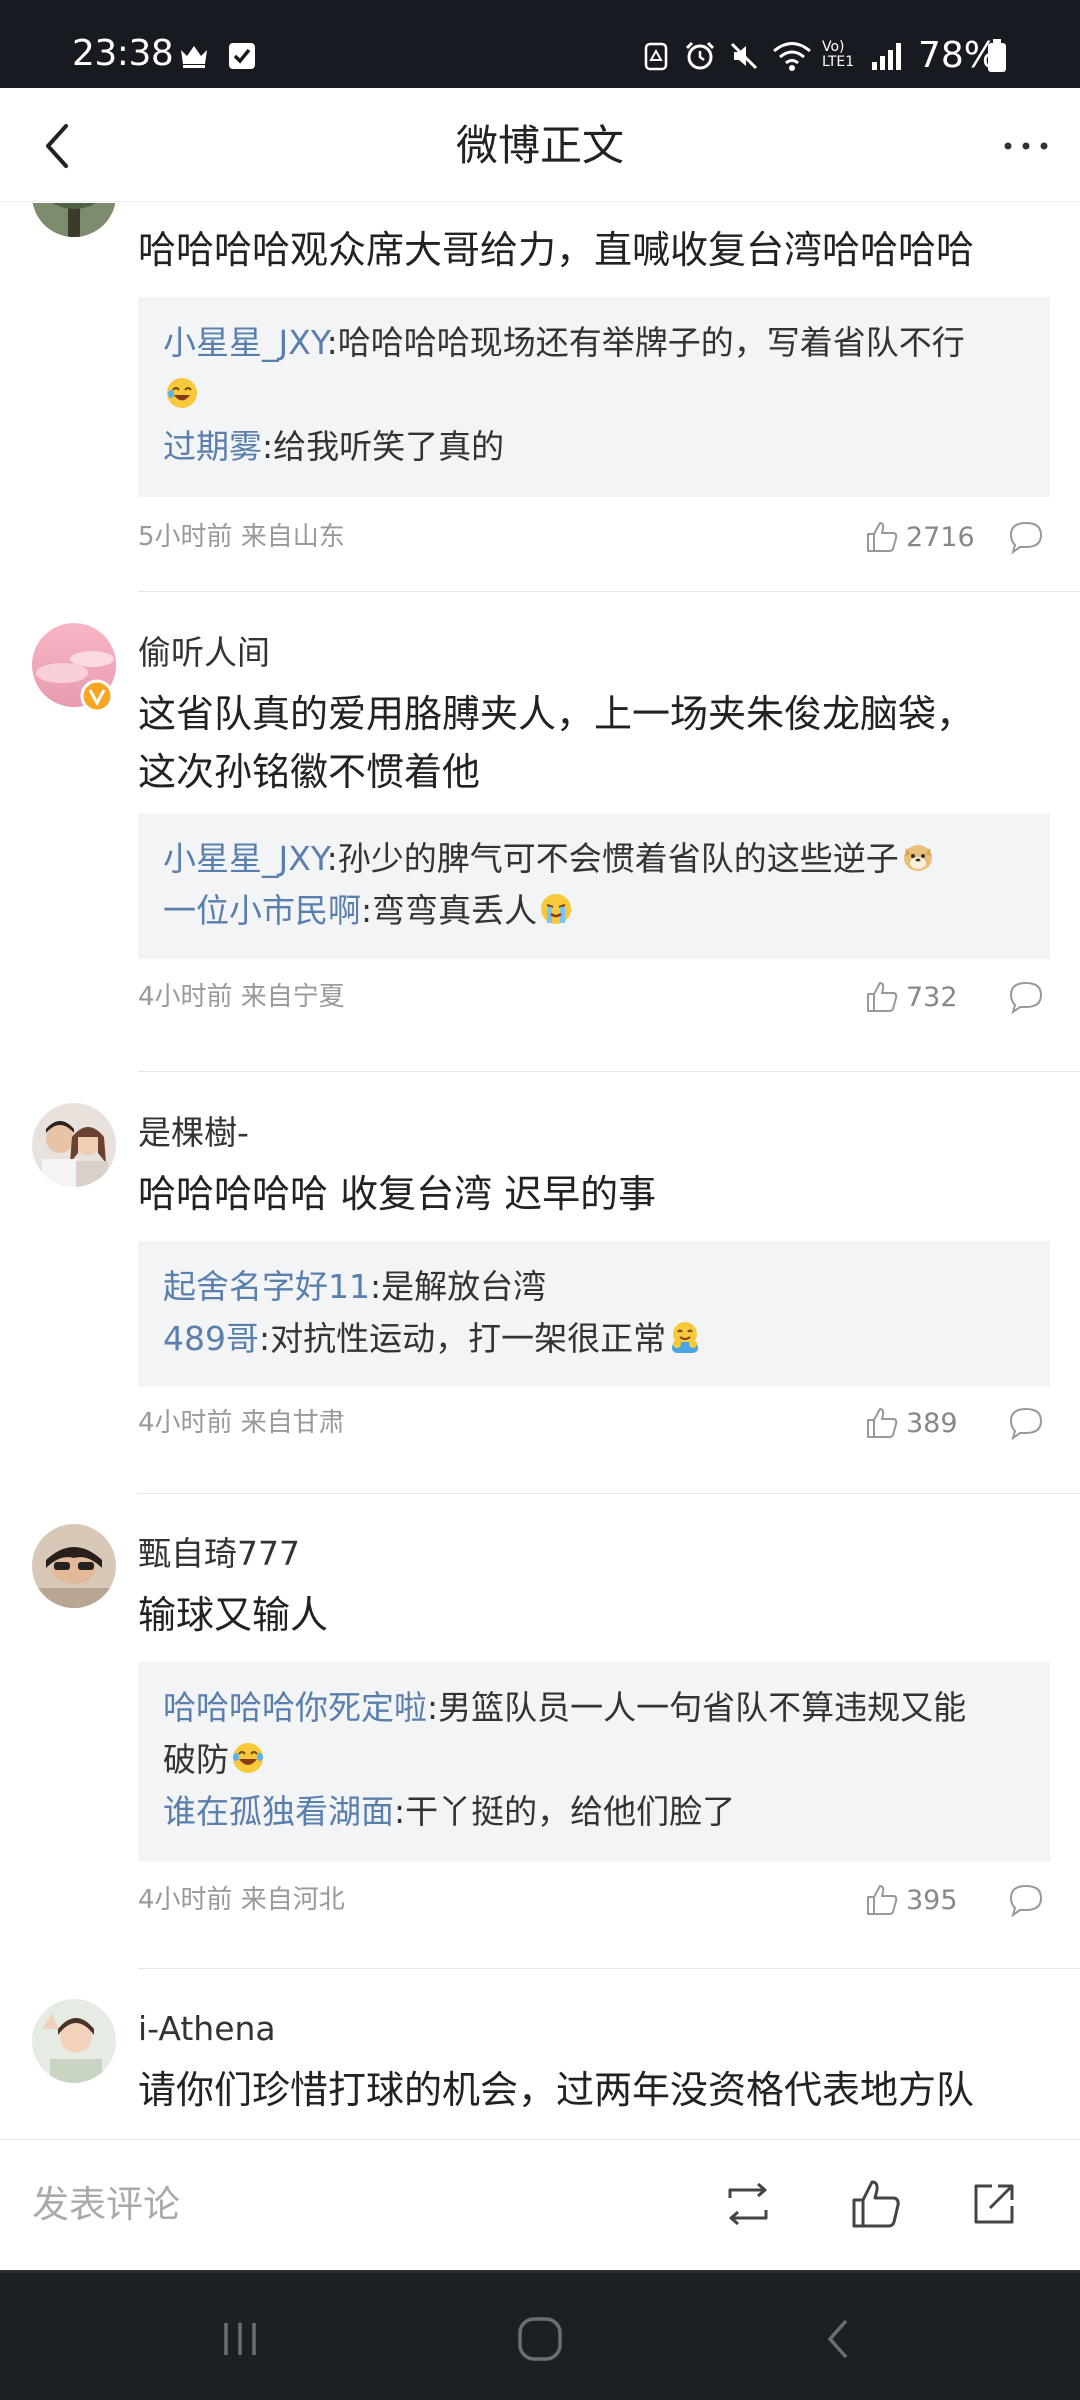 This screenshot has height=2400, width=1080. I want to click on reply-username: 一位小市民啊, so click(262, 910).